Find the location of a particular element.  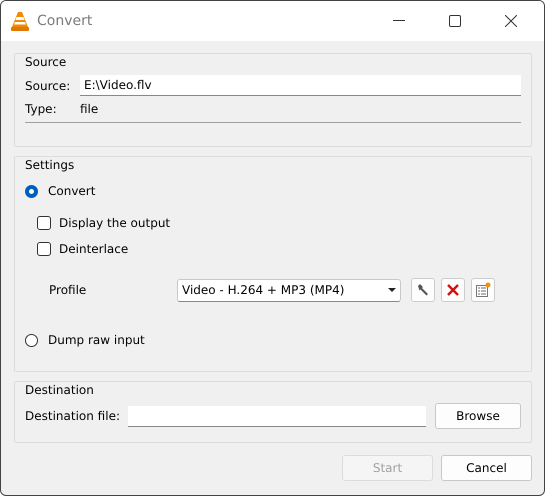

source-label: Source: is located at coordinates (48, 85).